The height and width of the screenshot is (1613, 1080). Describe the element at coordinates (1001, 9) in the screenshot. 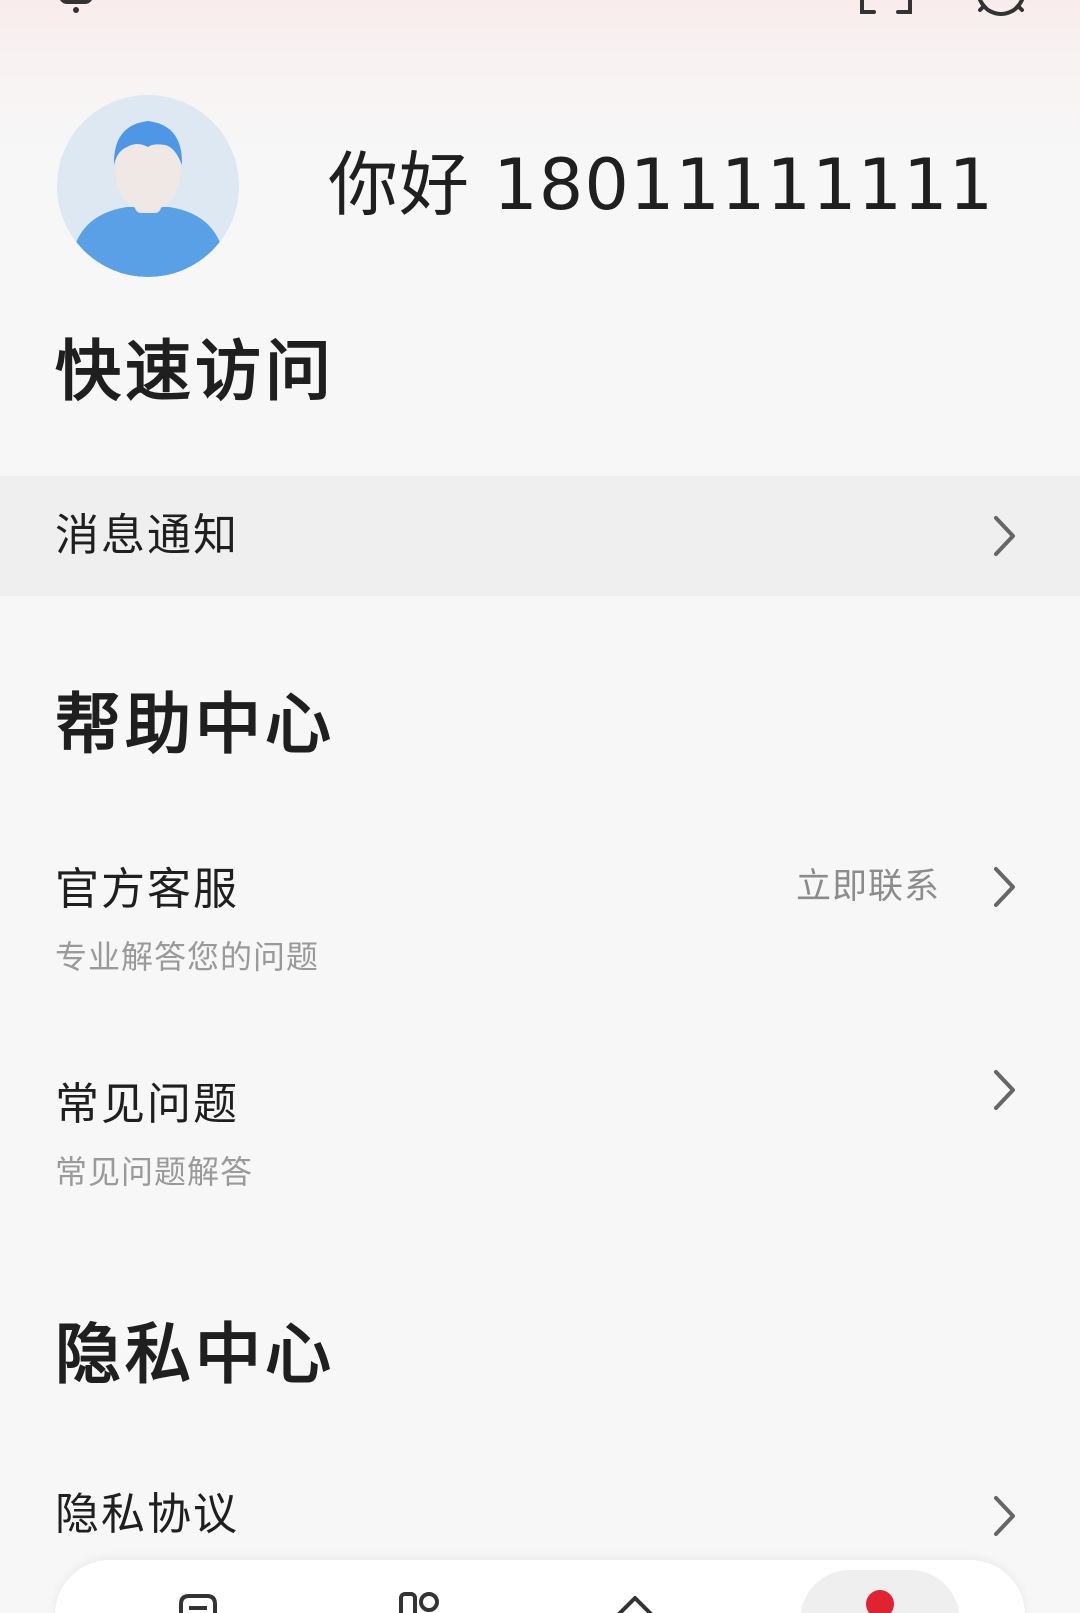

I see `gear-icon` at that location.